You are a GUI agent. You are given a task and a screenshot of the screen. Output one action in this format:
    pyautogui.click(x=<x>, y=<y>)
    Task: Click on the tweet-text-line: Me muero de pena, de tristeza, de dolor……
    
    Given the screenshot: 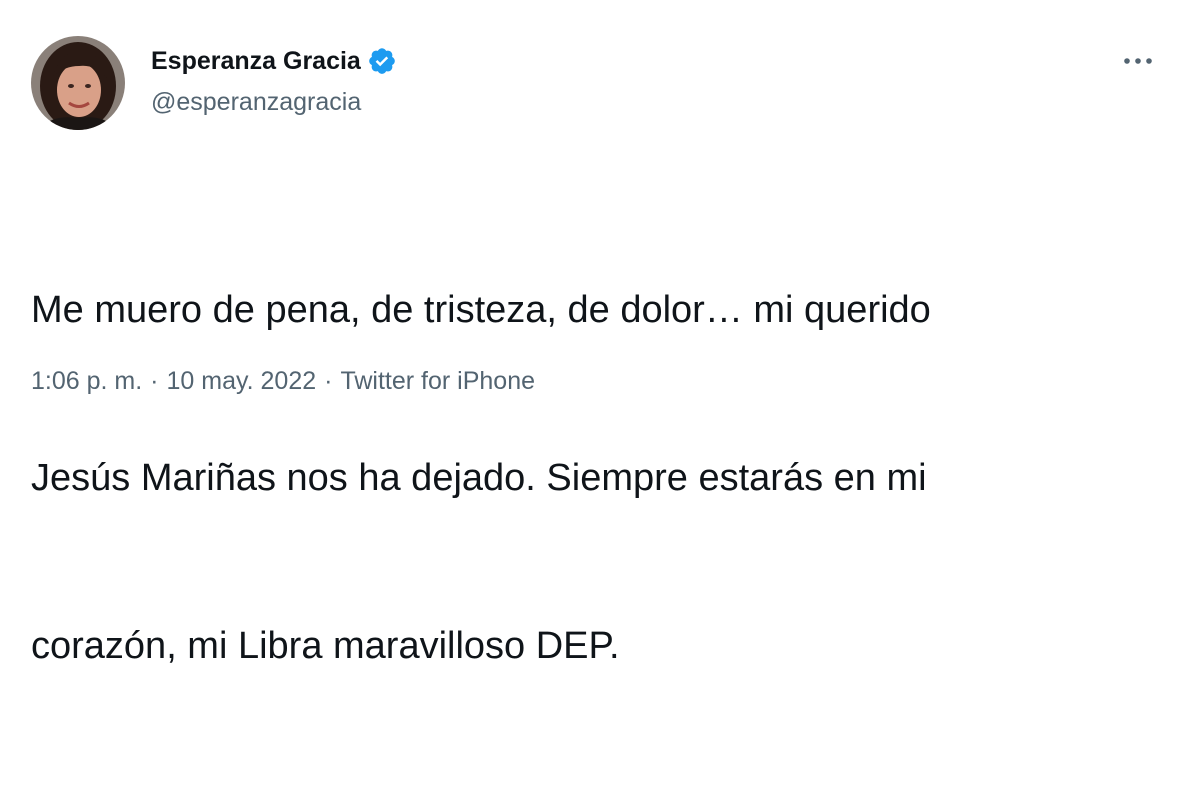 What is the action you would take?
    pyautogui.click(x=481, y=310)
    